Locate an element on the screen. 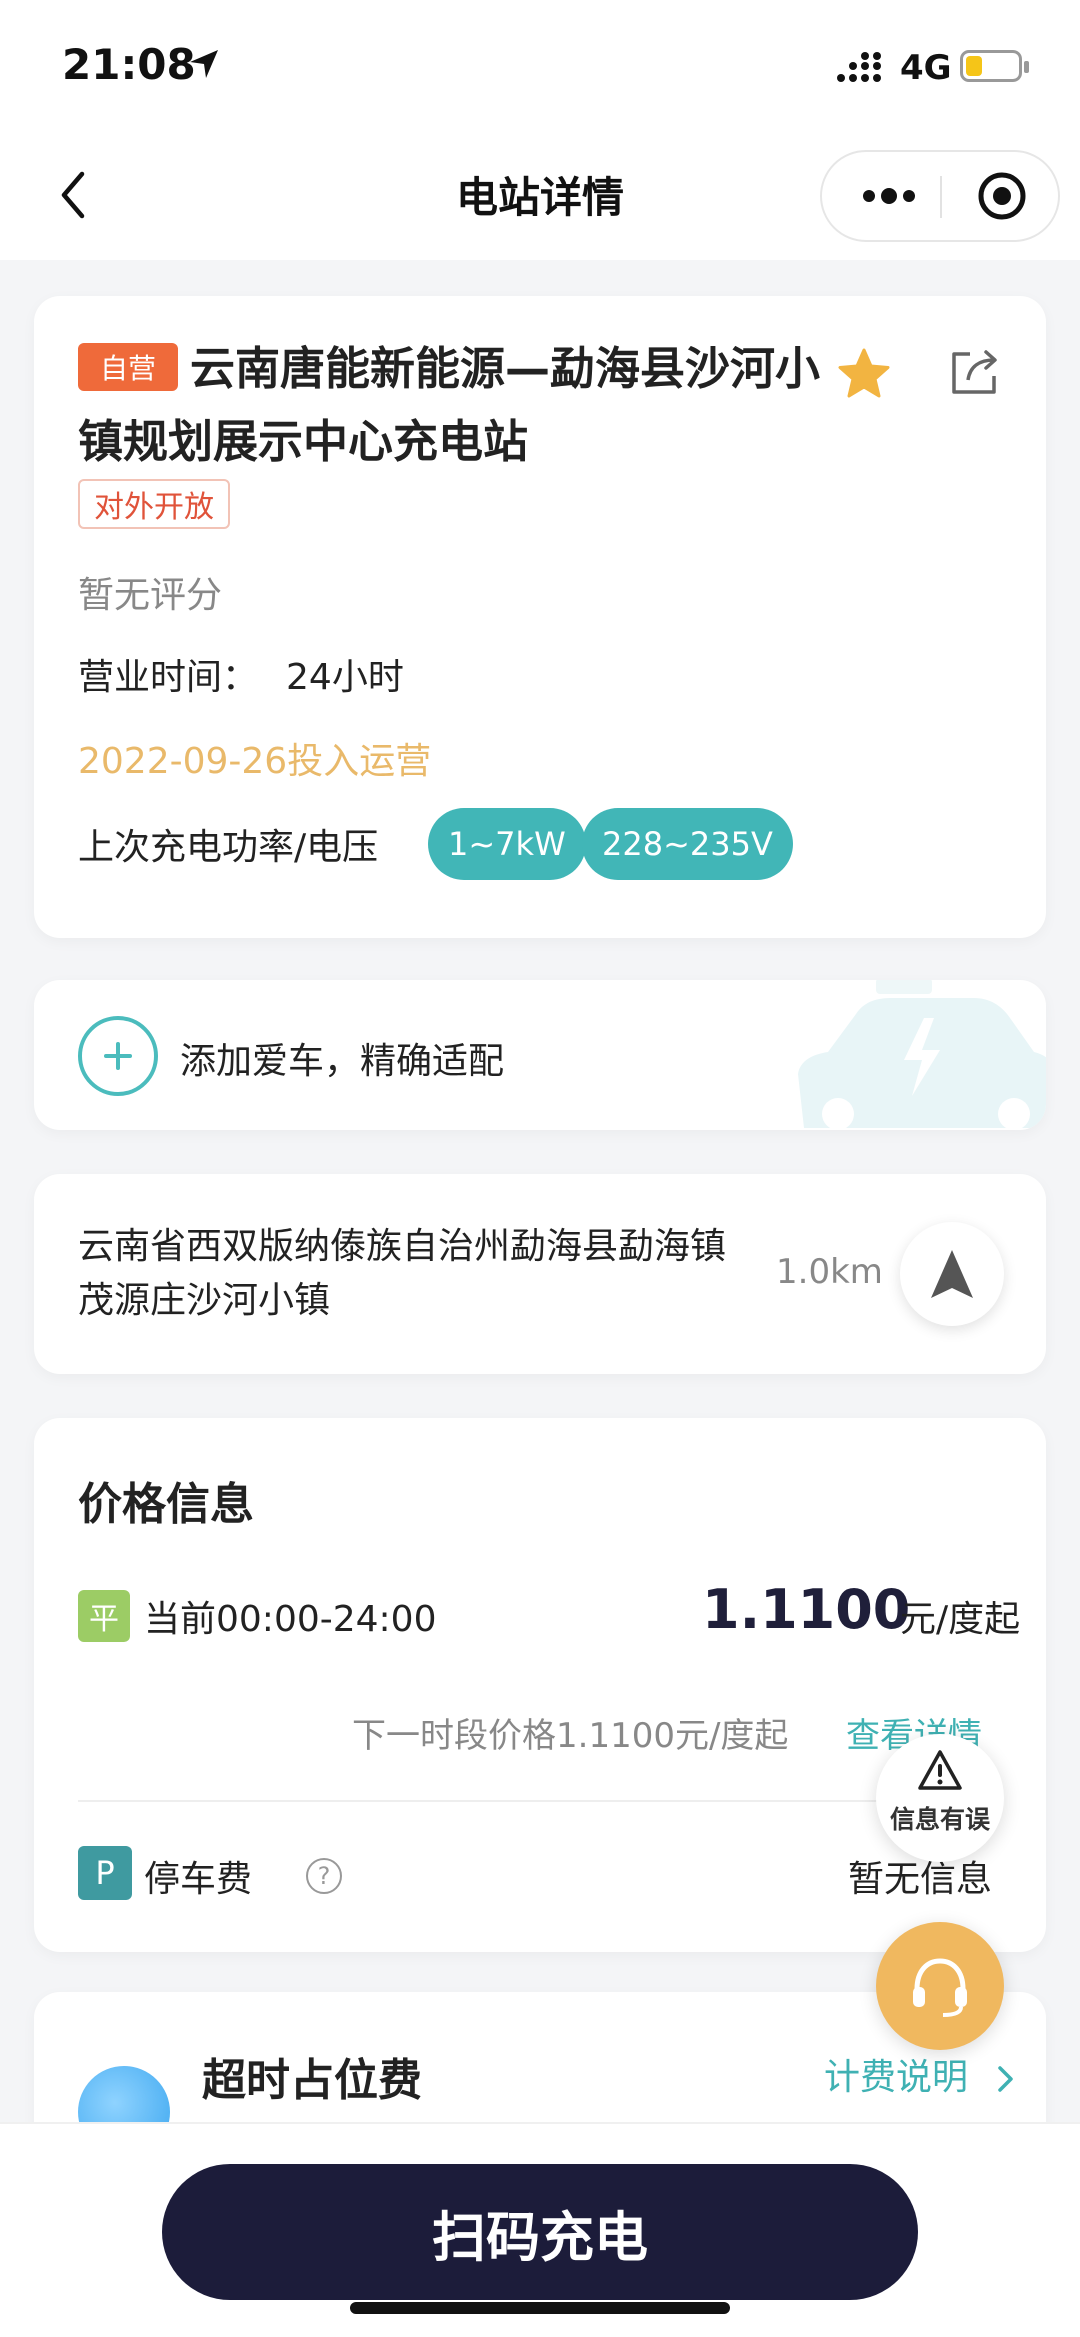  current-period: 当前00:00-24:00 is located at coordinates (290, 1619).